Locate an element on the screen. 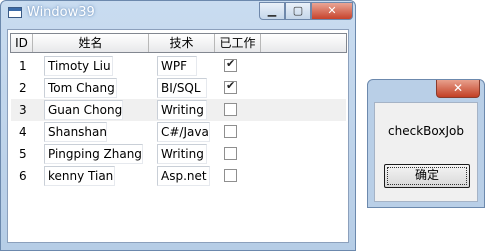  row-id: 6 is located at coordinates (23, 176).